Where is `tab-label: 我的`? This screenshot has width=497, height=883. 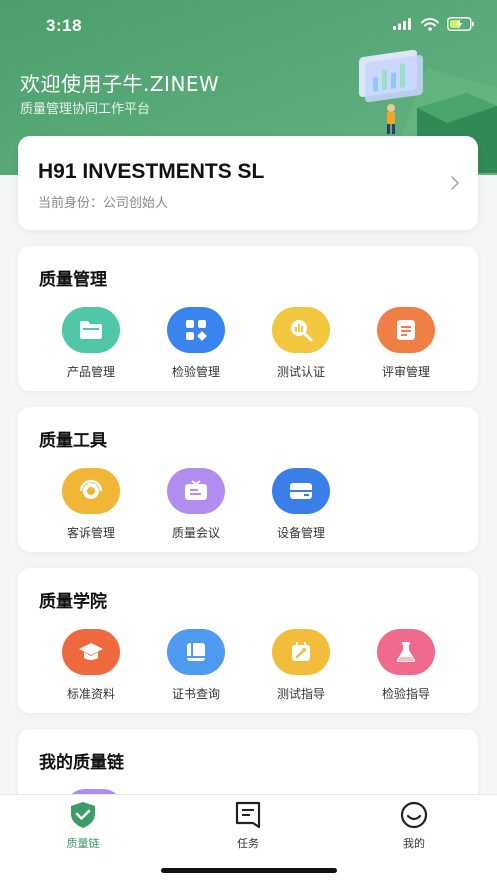 tab-label: 我的 is located at coordinates (414, 843).